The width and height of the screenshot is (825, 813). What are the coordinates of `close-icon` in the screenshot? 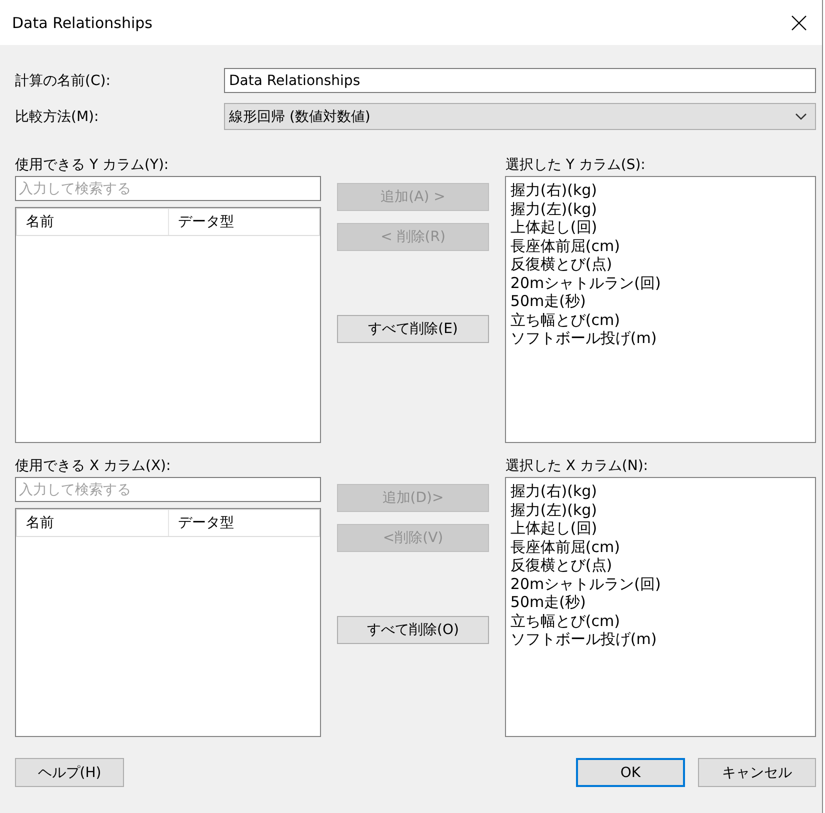 It's located at (799, 22).